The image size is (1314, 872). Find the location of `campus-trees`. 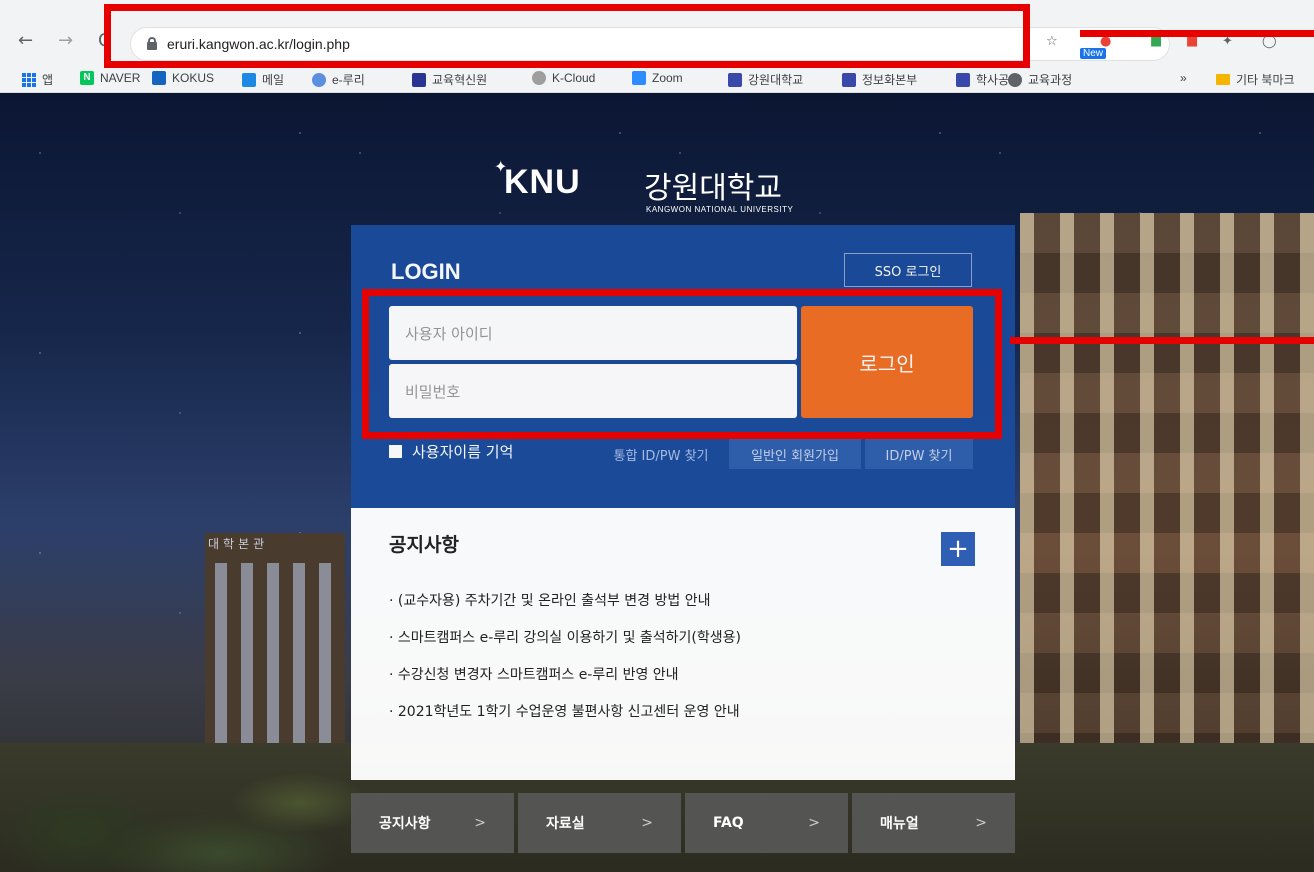

campus-trees is located at coordinates (180, 762).